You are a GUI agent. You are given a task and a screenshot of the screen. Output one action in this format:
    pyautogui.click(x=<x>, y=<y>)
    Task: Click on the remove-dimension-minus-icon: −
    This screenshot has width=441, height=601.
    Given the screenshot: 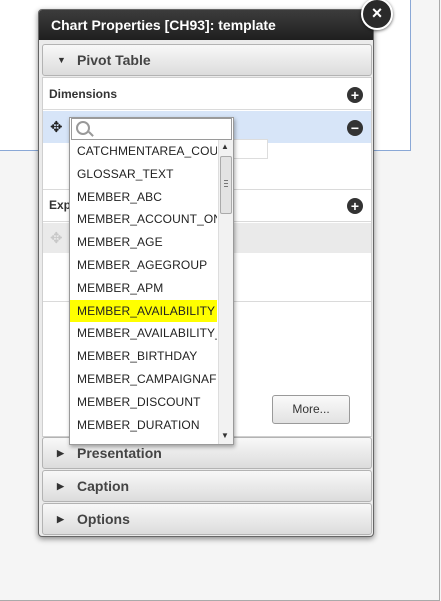 What is the action you would take?
    pyautogui.click(x=355, y=128)
    